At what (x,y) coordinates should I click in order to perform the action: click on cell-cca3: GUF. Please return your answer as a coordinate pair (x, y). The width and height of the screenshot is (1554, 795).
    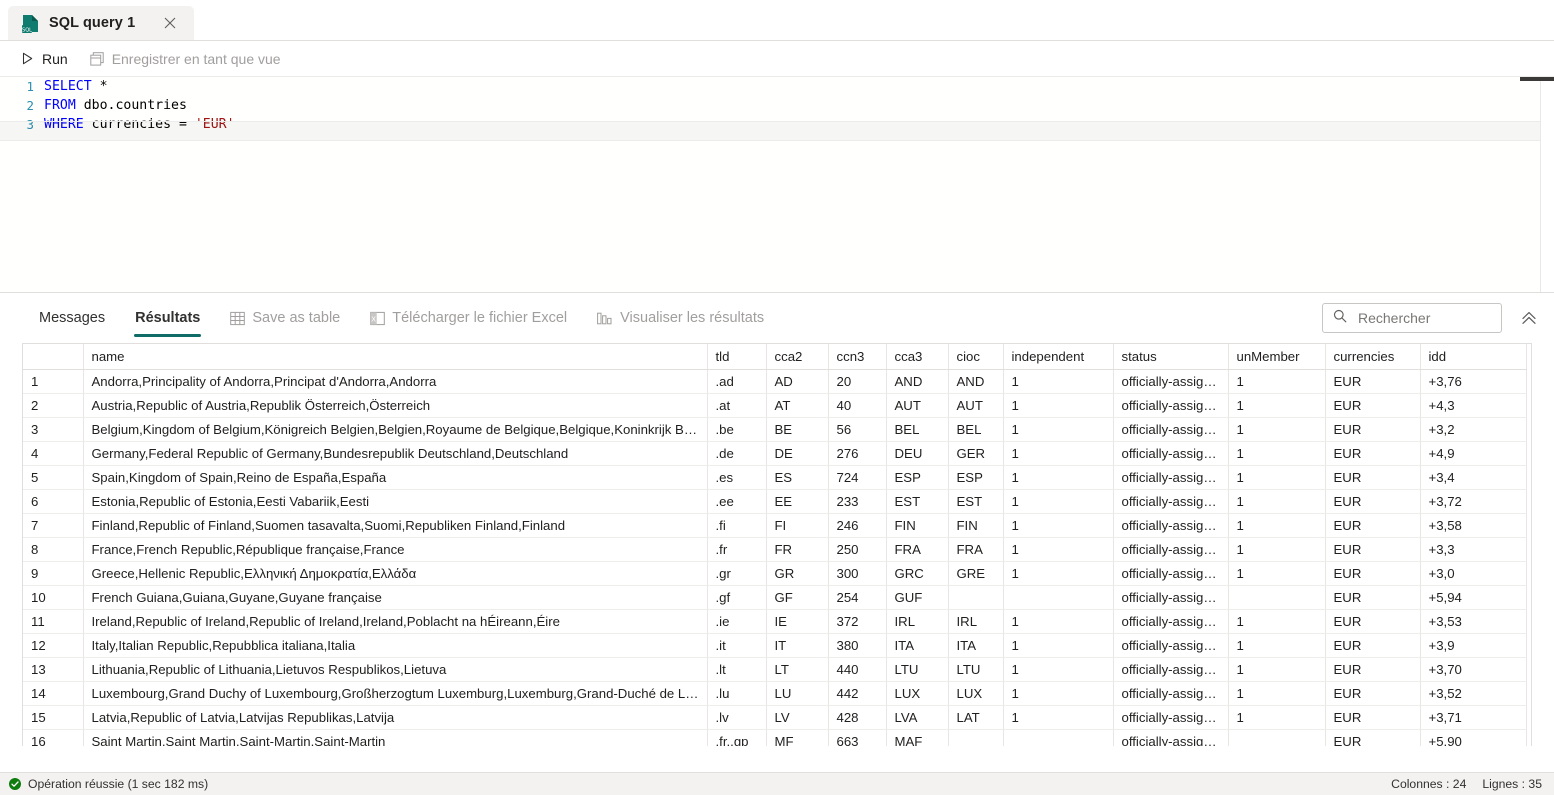
    Looking at the image, I should click on (917, 597).